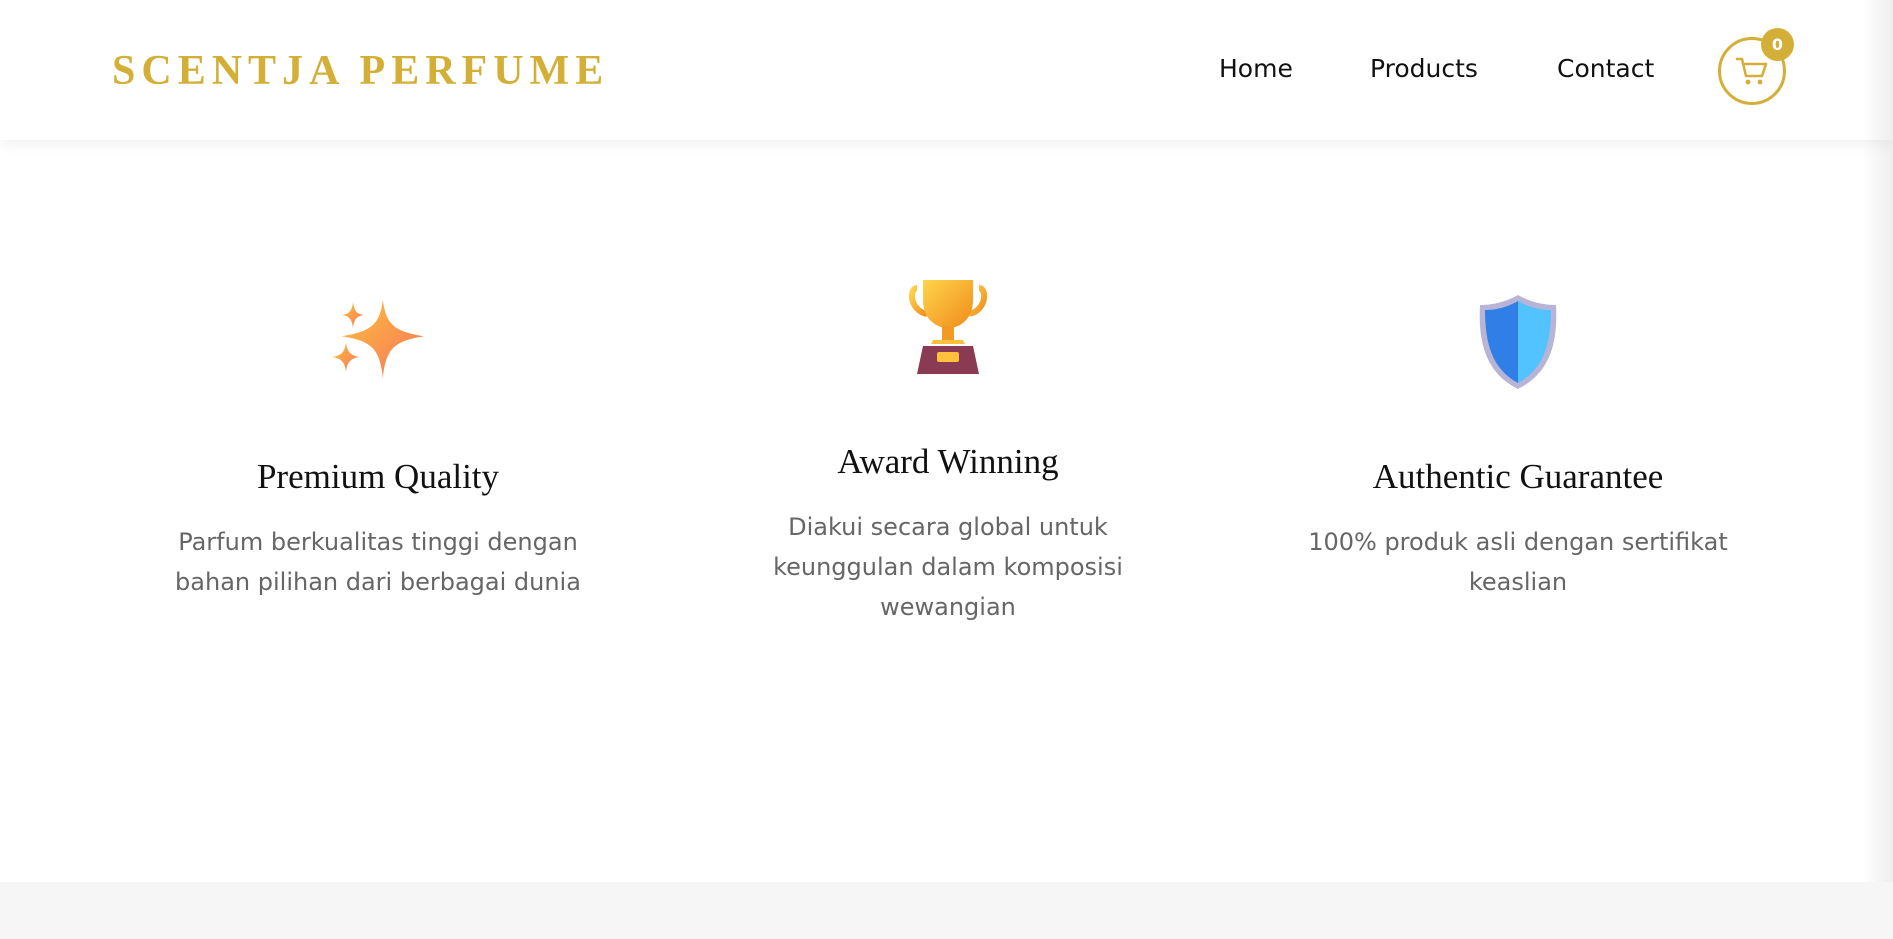 This screenshot has height=939, width=1893. Describe the element at coordinates (378, 476) in the screenshot. I see `feature-title: Premium Quality` at that location.